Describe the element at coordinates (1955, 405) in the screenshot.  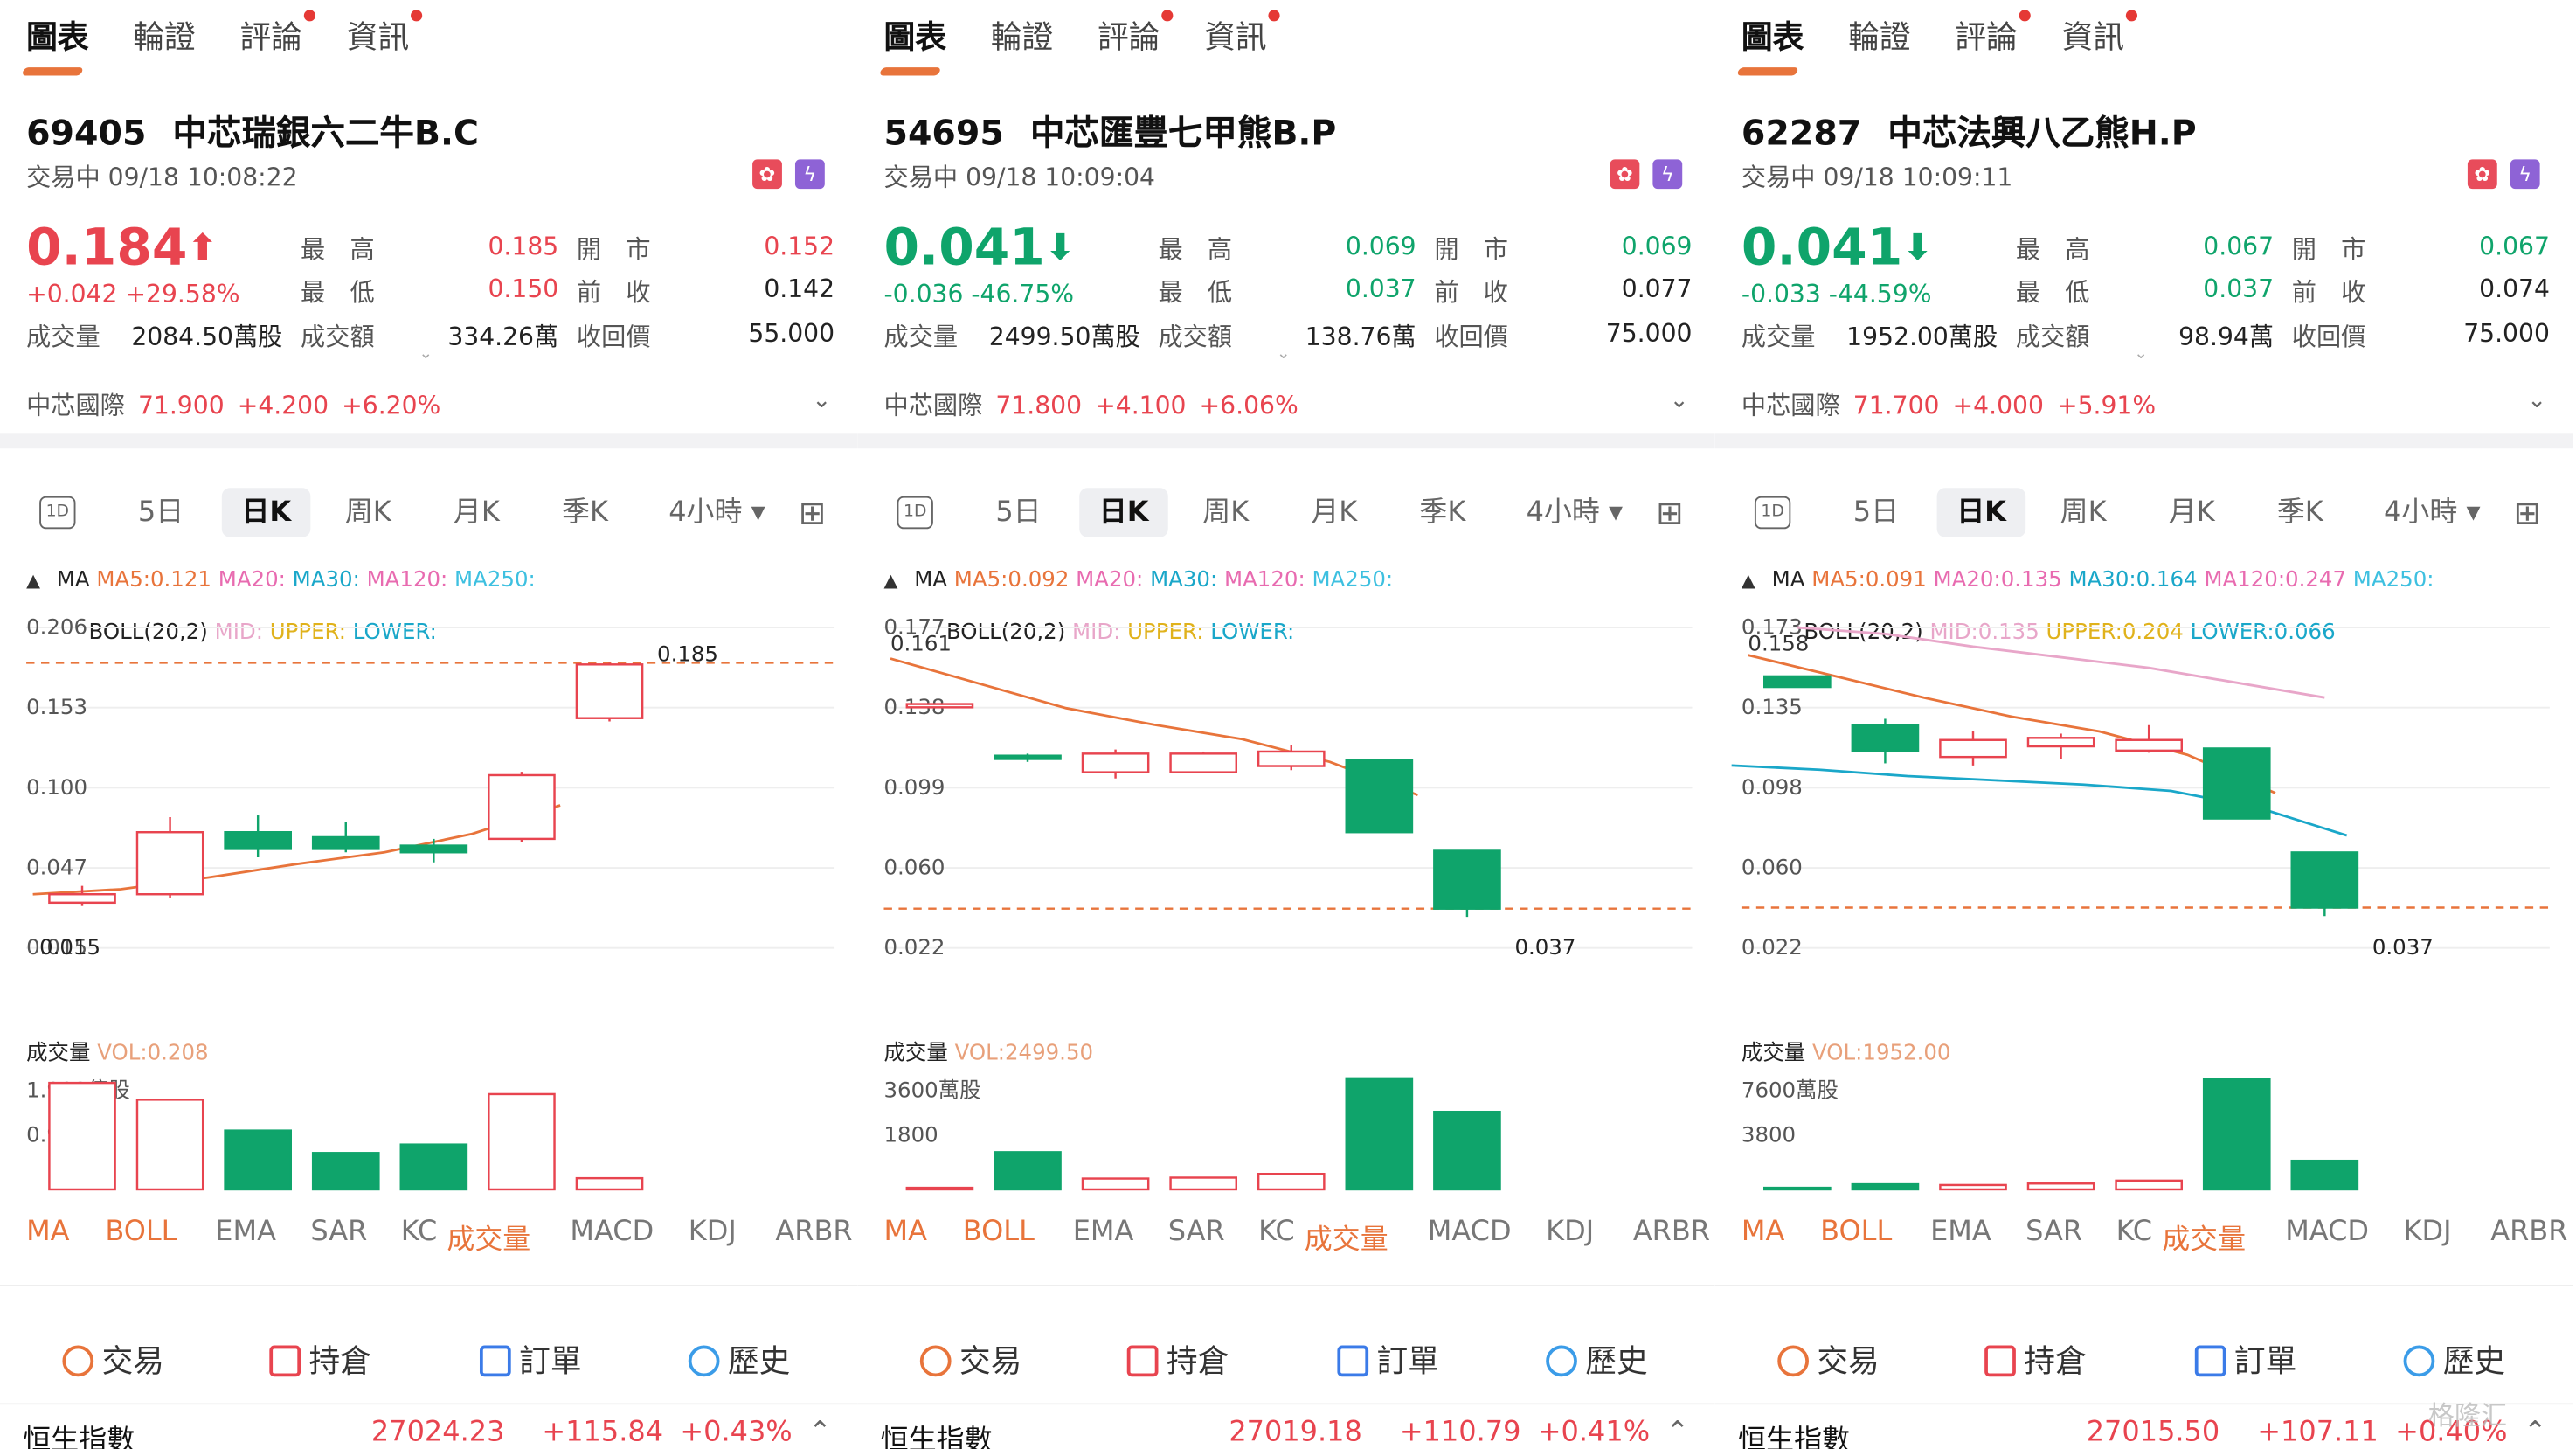
I see `underlying-quote: 中芯國際 71.700 +4.000 +5.91%` at that location.